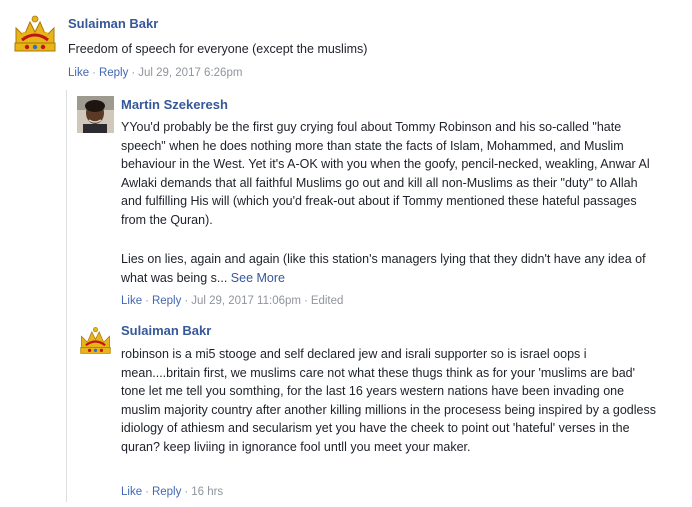  Describe the element at coordinates (190, 73) in the screenshot. I see `timestamp: Jul 29, 2017 6:26pm` at that location.